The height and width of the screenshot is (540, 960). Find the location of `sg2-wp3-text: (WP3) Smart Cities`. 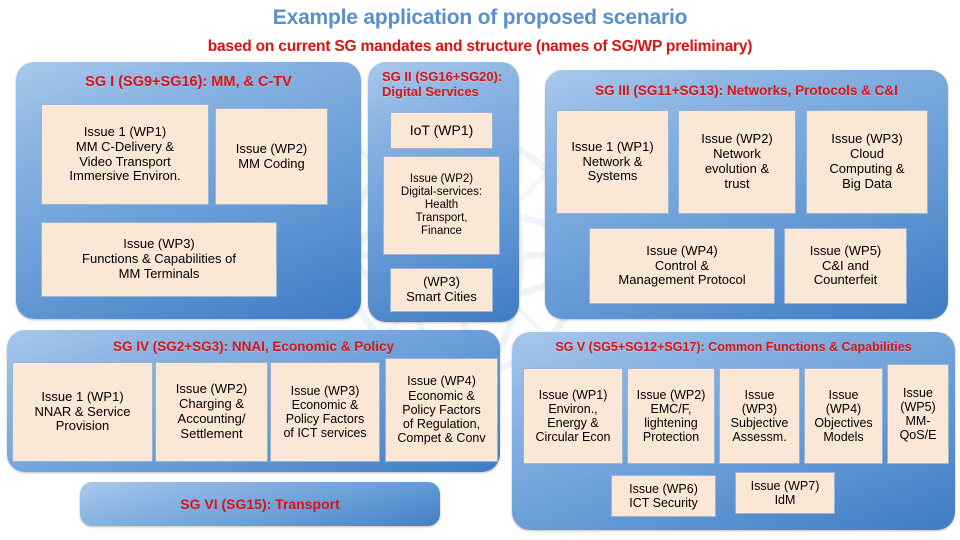

sg2-wp3-text: (WP3) Smart Cities is located at coordinates (441, 289).